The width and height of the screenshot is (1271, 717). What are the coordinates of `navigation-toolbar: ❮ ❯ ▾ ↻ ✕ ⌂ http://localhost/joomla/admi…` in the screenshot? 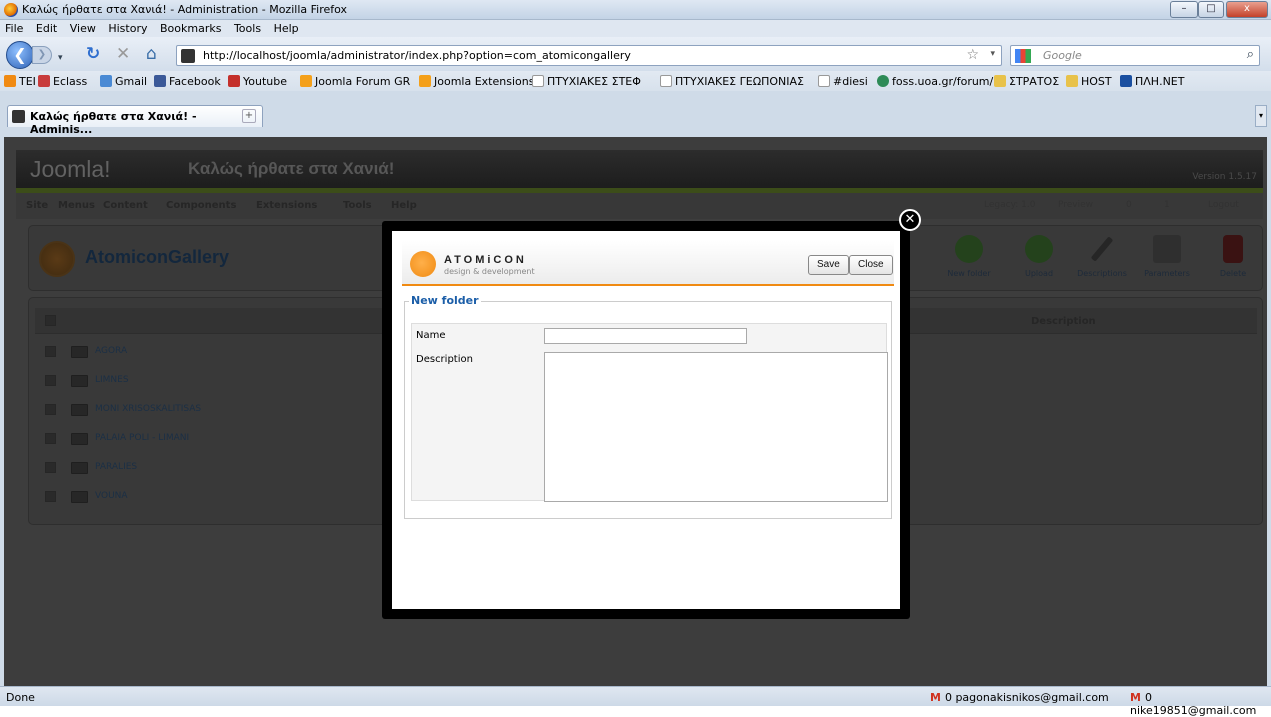 It's located at (635, 54).